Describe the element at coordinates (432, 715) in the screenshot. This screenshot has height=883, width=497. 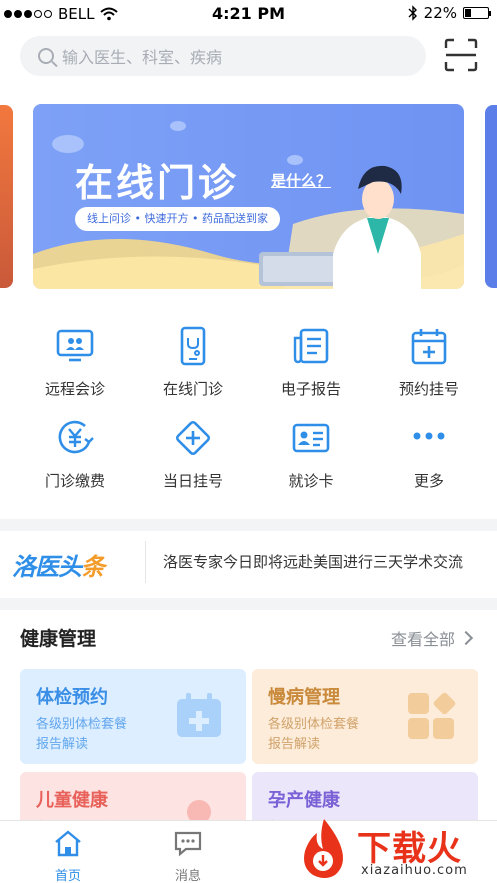
I see `grid-blocks-icon` at that location.